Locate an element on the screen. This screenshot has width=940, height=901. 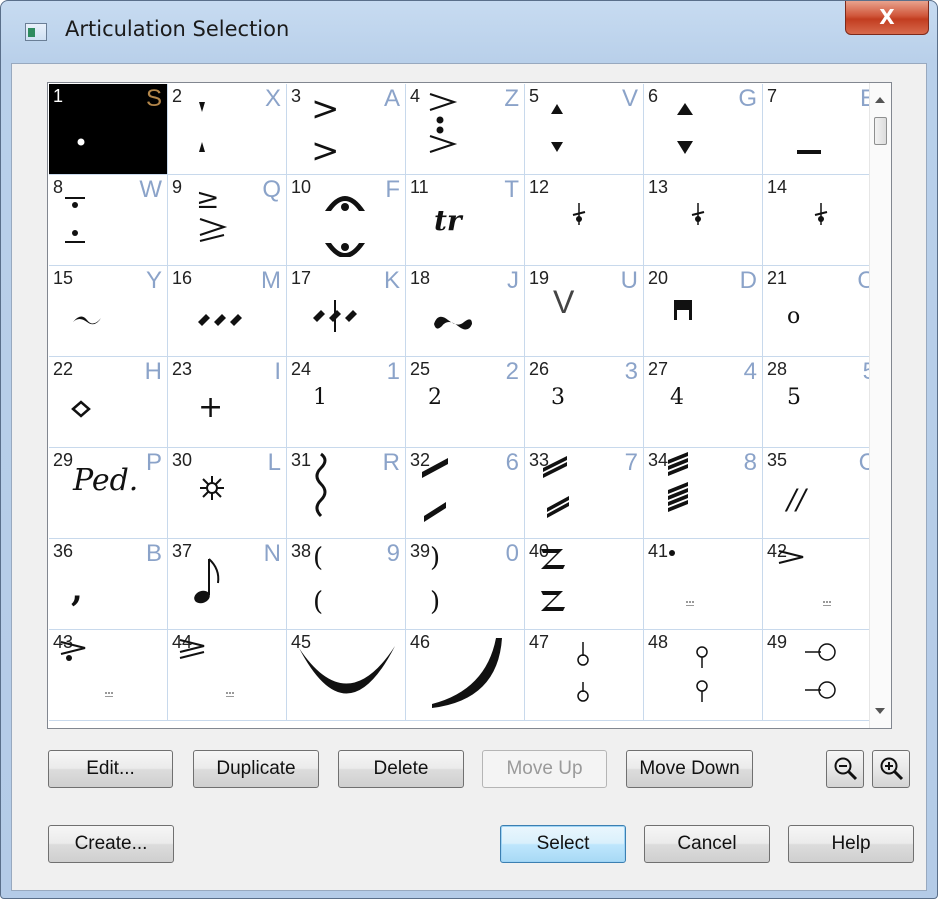
articulation-number: 13 is located at coordinates (658, 187).